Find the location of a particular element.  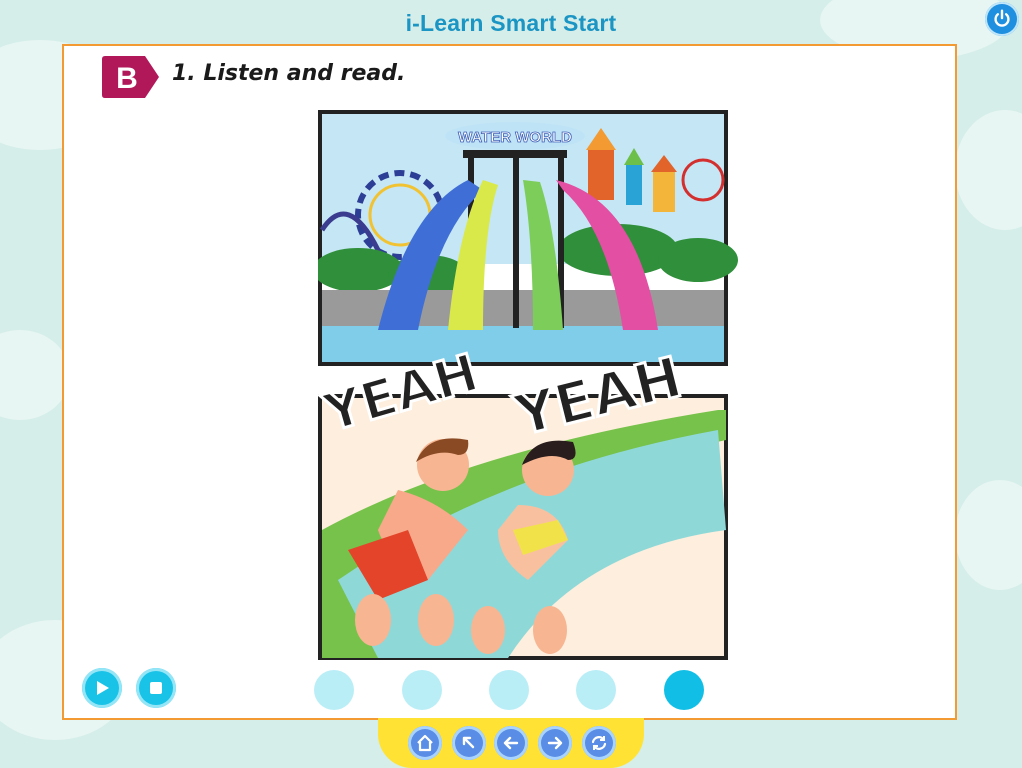

bottom-nav-bar is located at coordinates (511, 743).